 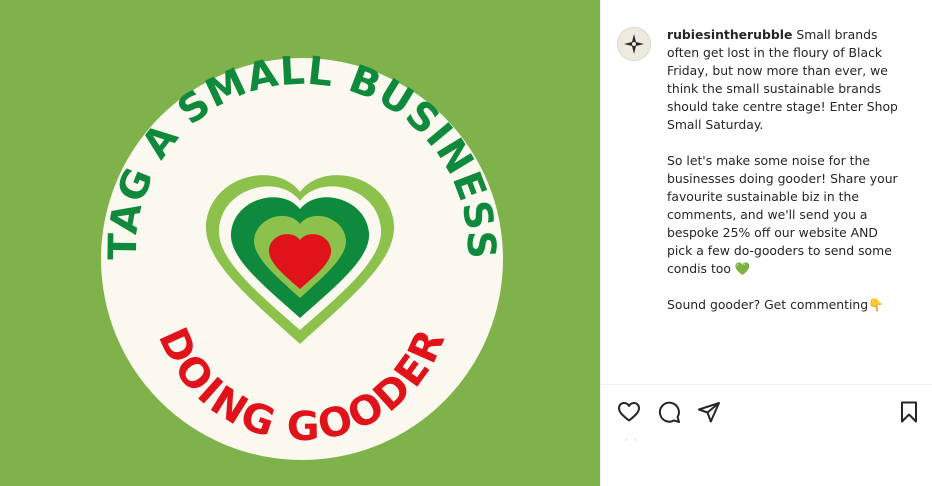 I want to click on heart-icon, so click(x=629, y=412).